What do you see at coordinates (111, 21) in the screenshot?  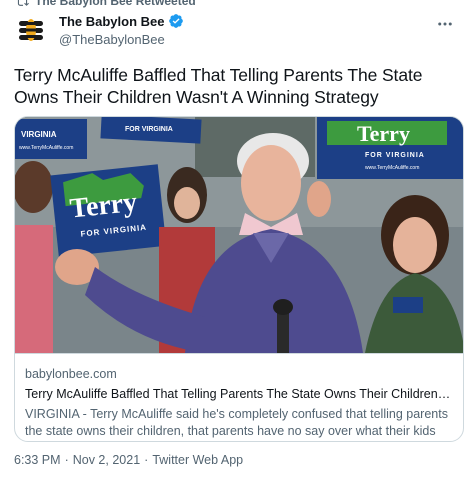 I see `display-name: The Babylon Bee` at bounding box center [111, 21].